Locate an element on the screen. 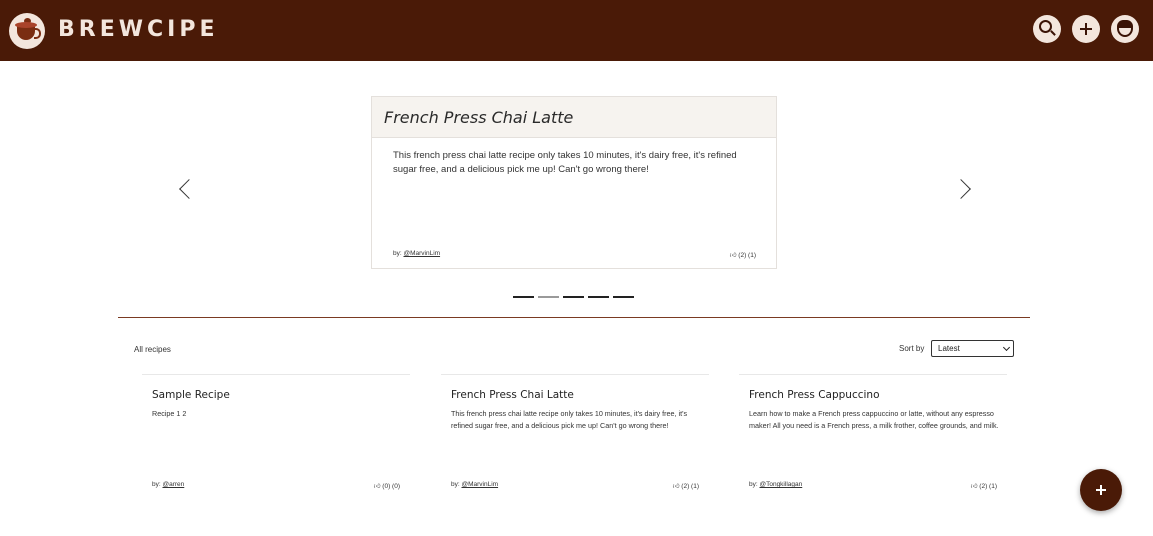  recipe-title: French Press Chai Latte is located at coordinates (512, 395).